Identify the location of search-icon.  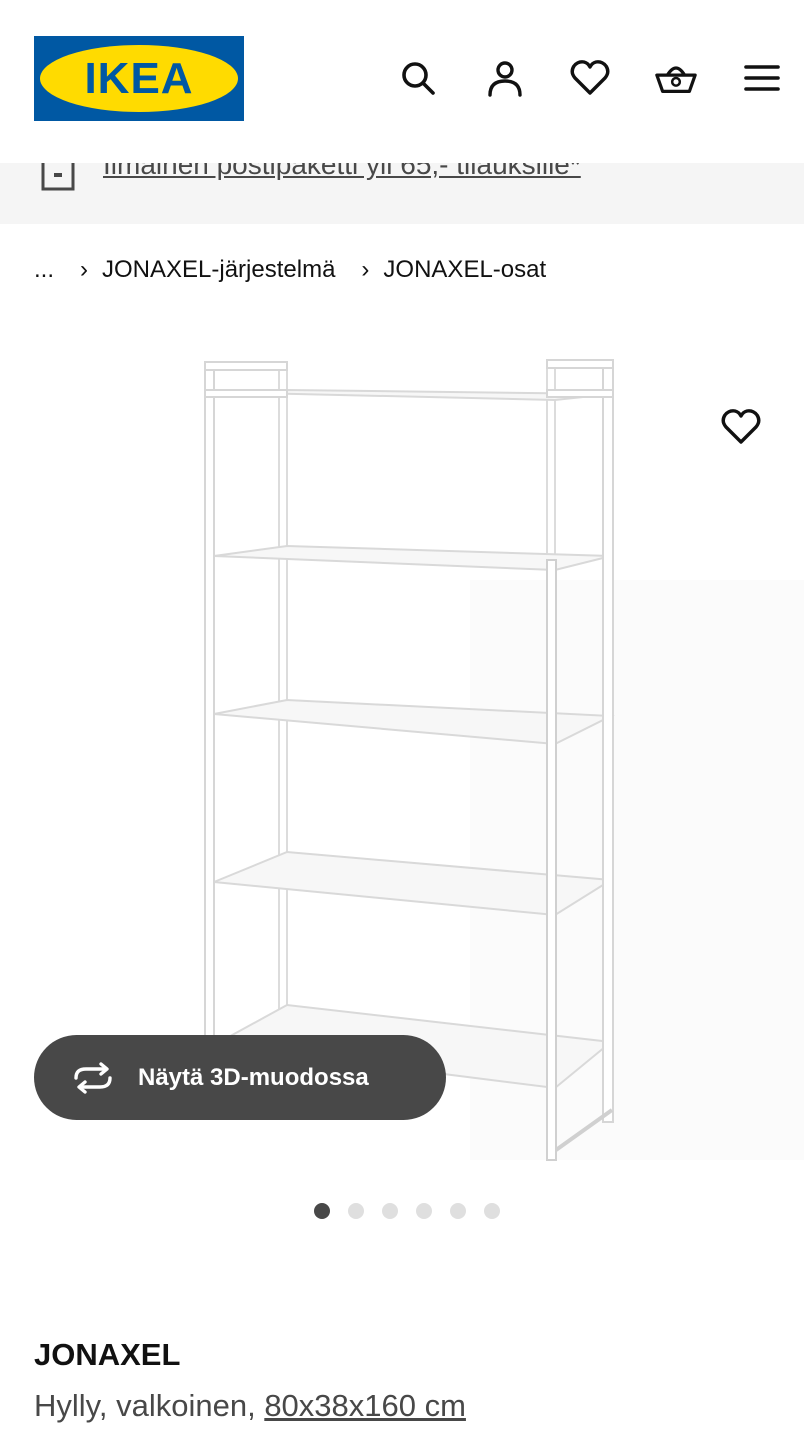
(418, 78).